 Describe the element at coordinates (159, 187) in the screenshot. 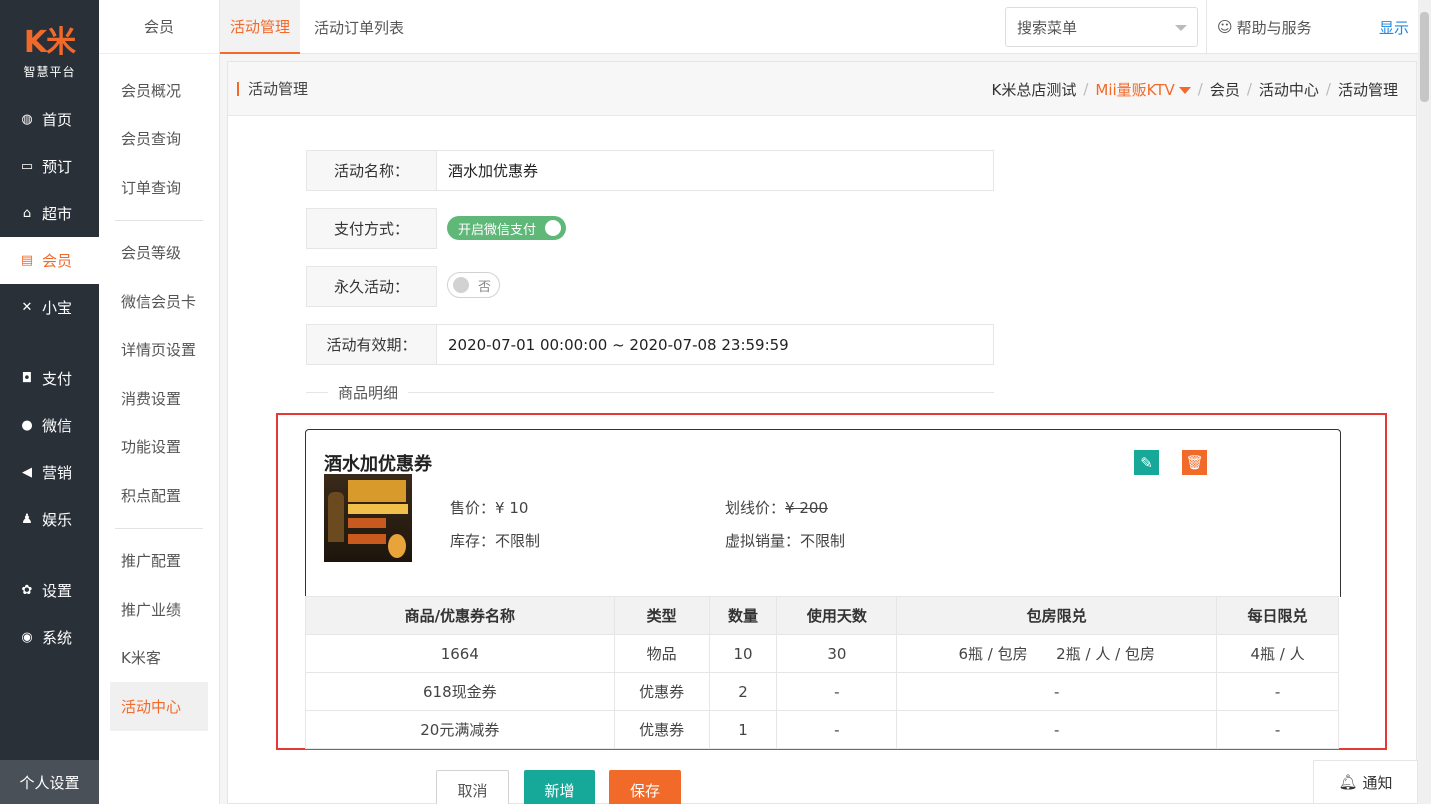

I see `submenu-item: 订单查询` at that location.